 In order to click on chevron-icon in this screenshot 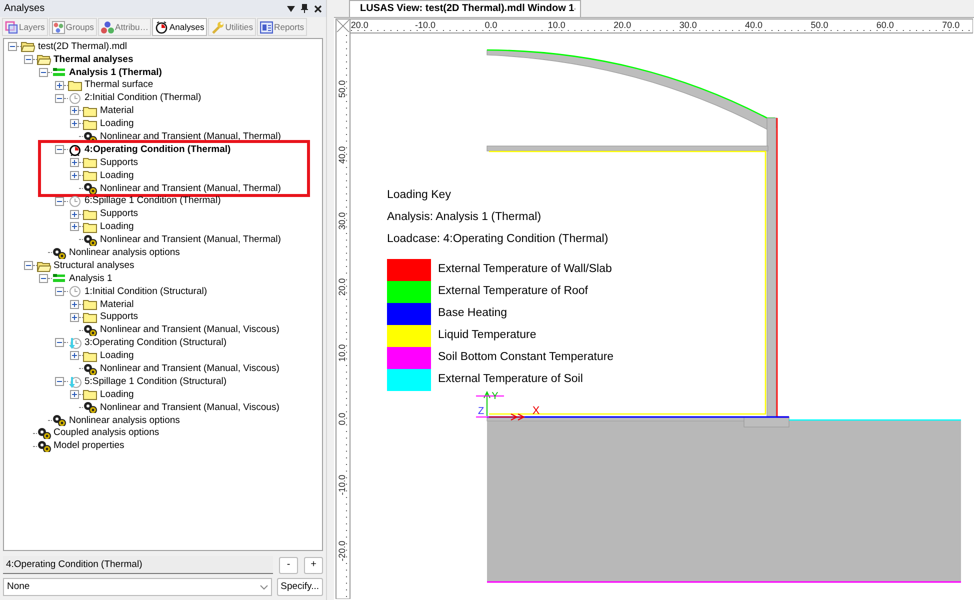, I will do `click(264, 587)`.